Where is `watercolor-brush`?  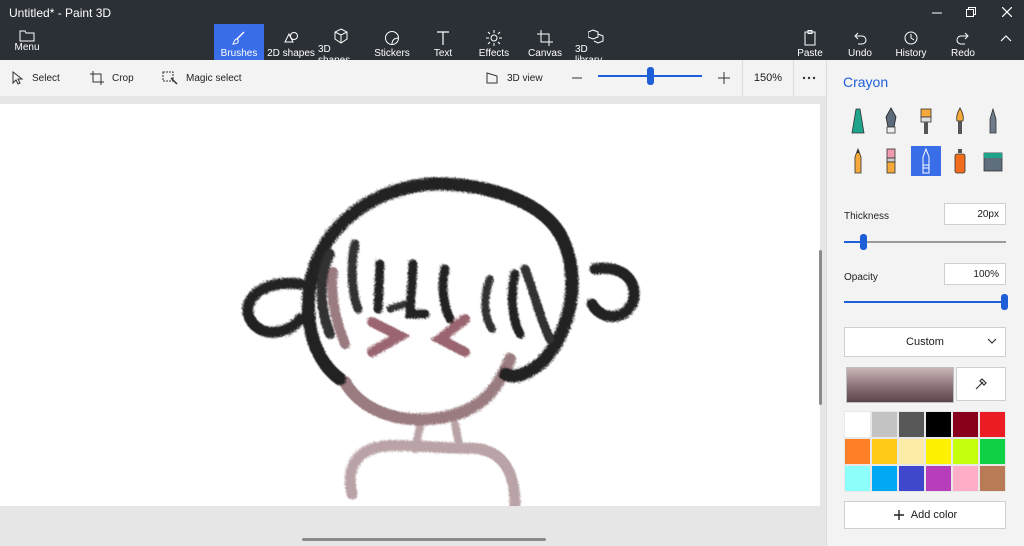
watercolor-brush is located at coordinates (960, 121).